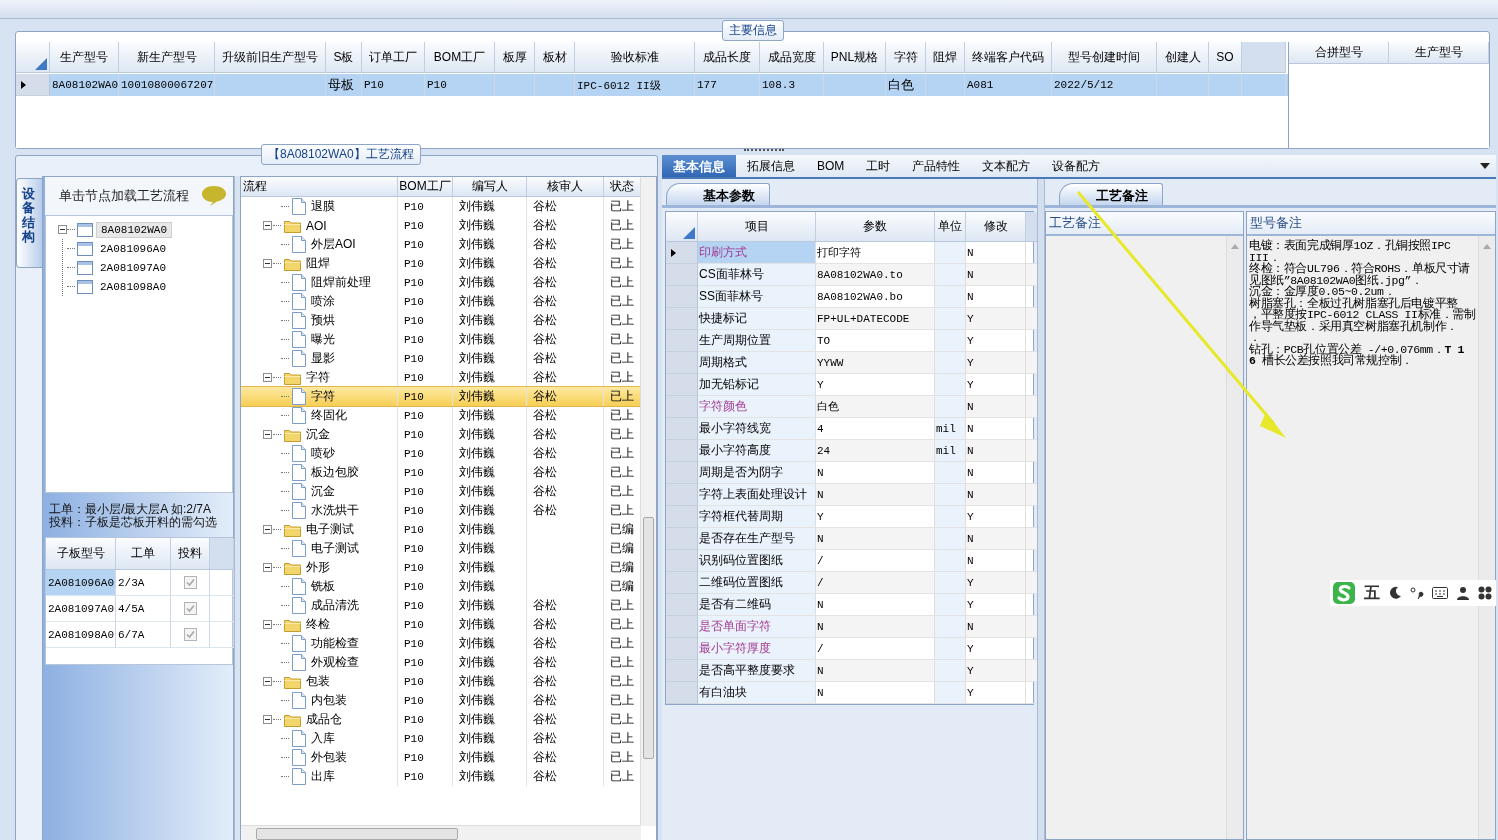 This screenshot has width=1498, height=840. I want to click on column-header: 编写人, so click(490, 187).